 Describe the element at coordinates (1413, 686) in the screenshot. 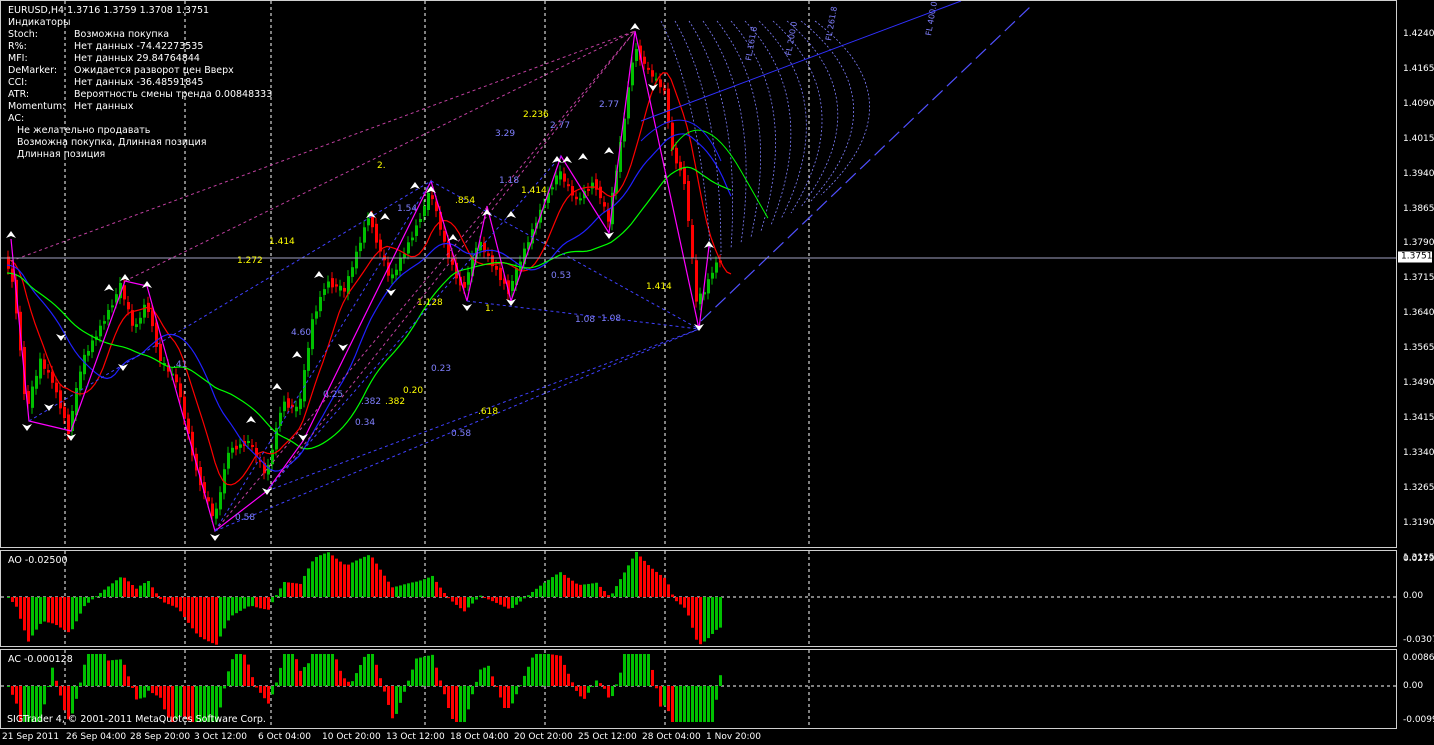

I see `ac-axis-label: 0.00` at that location.